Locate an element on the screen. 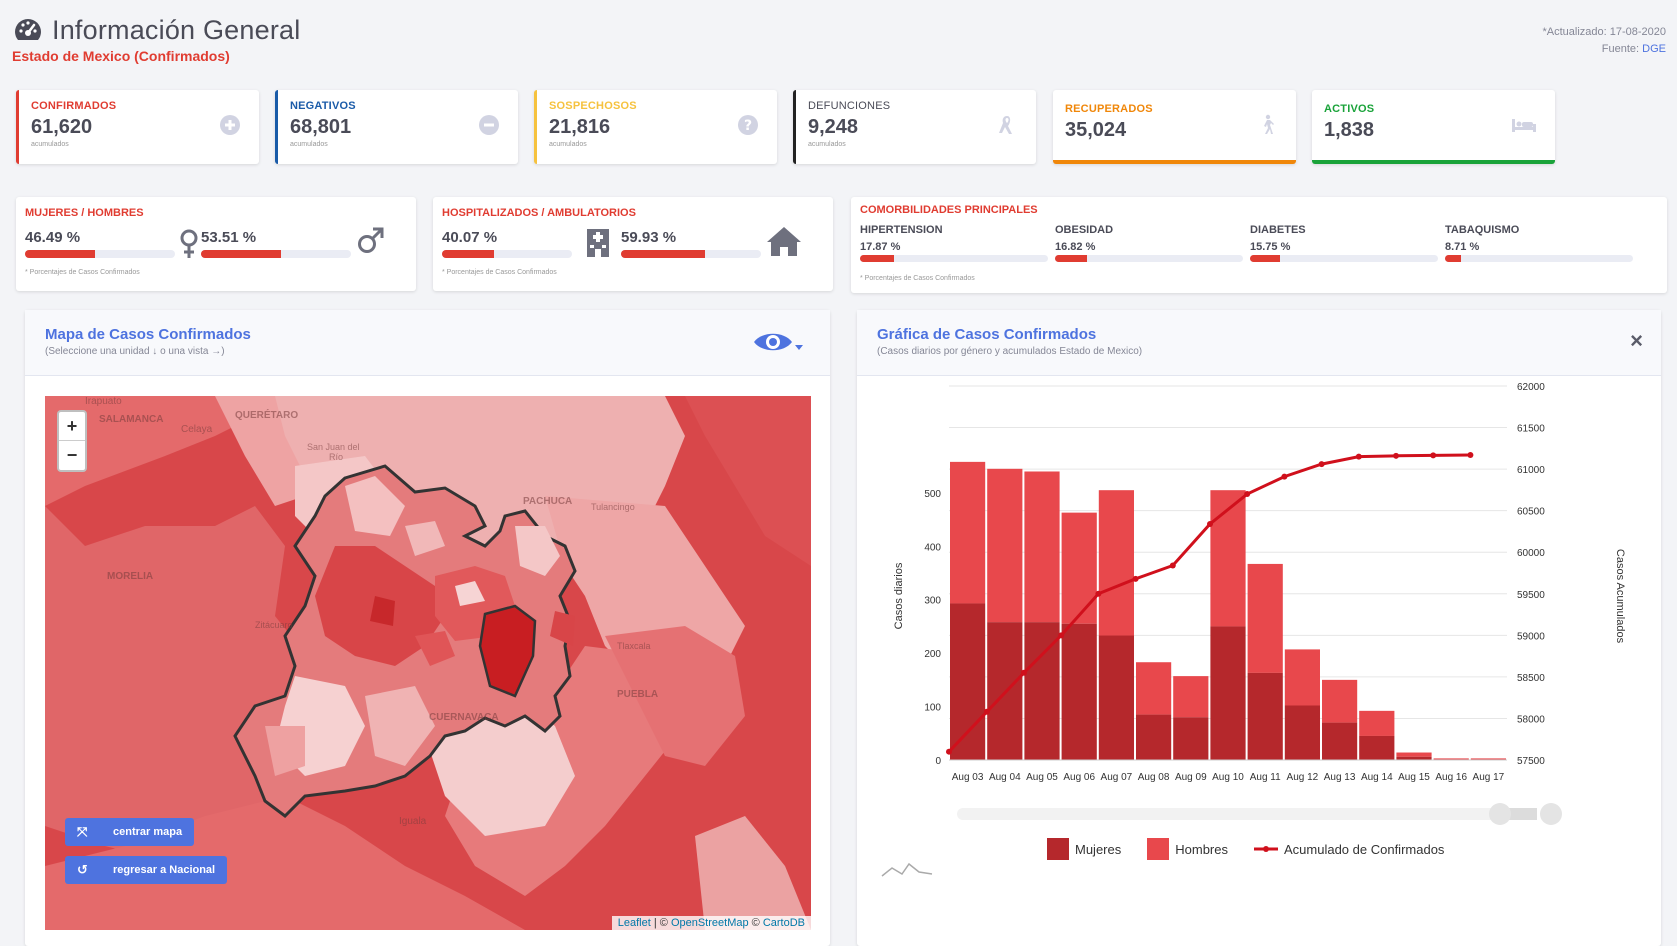 Image resolution: width=1677 pixels, height=946 pixels. legend-item-hombres: Hombres is located at coordinates (1187, 849).